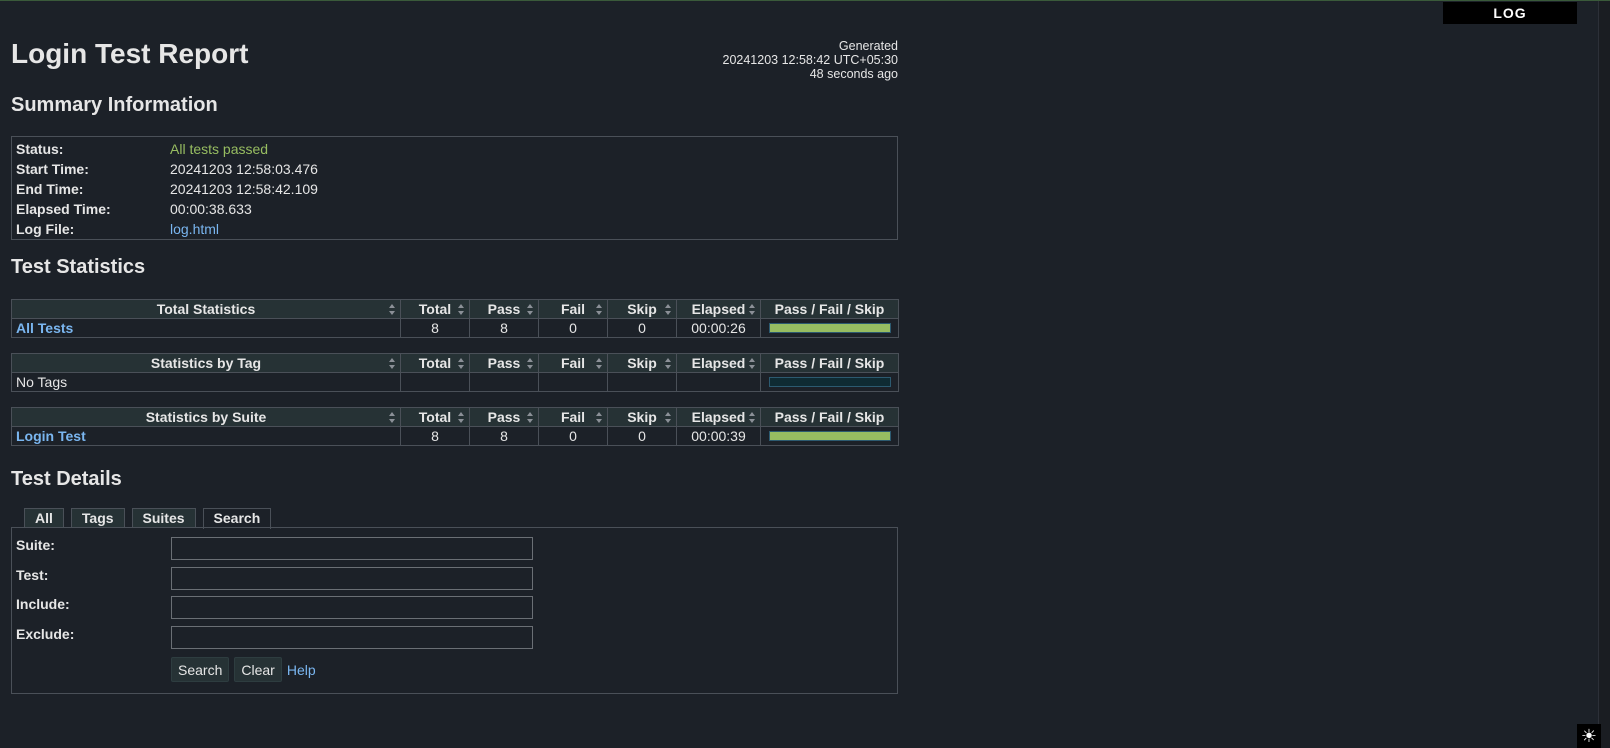  What do you see at coordinates (1589, 736) in the screenshot?
I see `sun-icon: ☀` at bounding box center [1589, 736].